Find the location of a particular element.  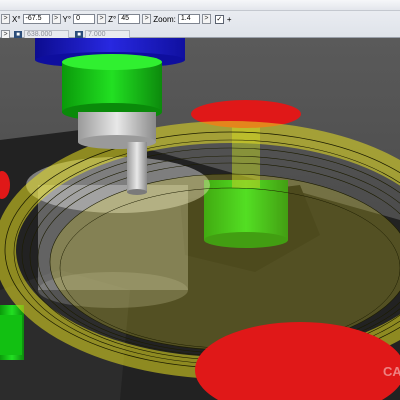

zoom-nudge-button: > is located at coordinates (147, 19).